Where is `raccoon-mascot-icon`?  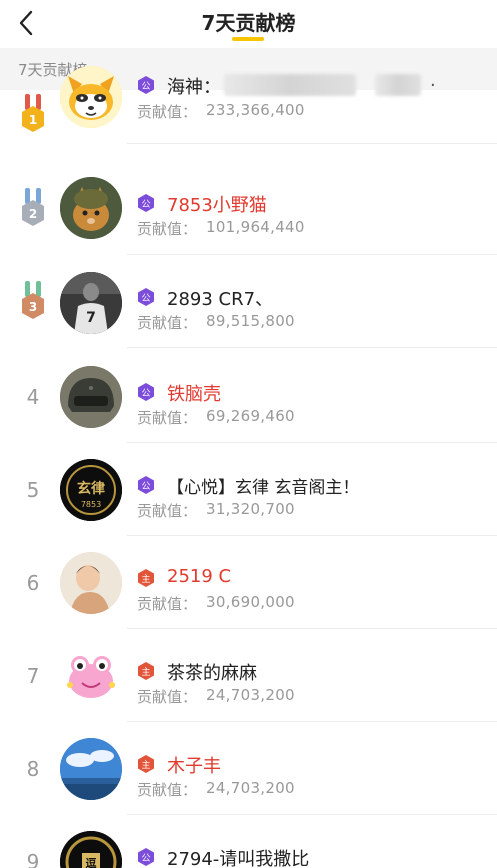
raccoon-mascot-icon is located at coordinates (91, 97).